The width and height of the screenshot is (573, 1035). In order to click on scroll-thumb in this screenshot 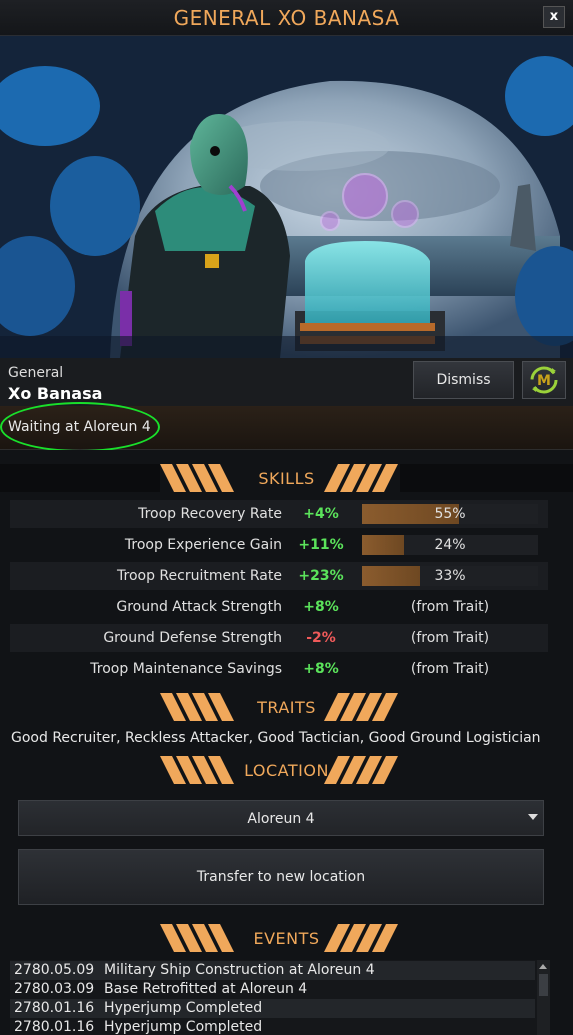, I will do `click(543, 985)`.